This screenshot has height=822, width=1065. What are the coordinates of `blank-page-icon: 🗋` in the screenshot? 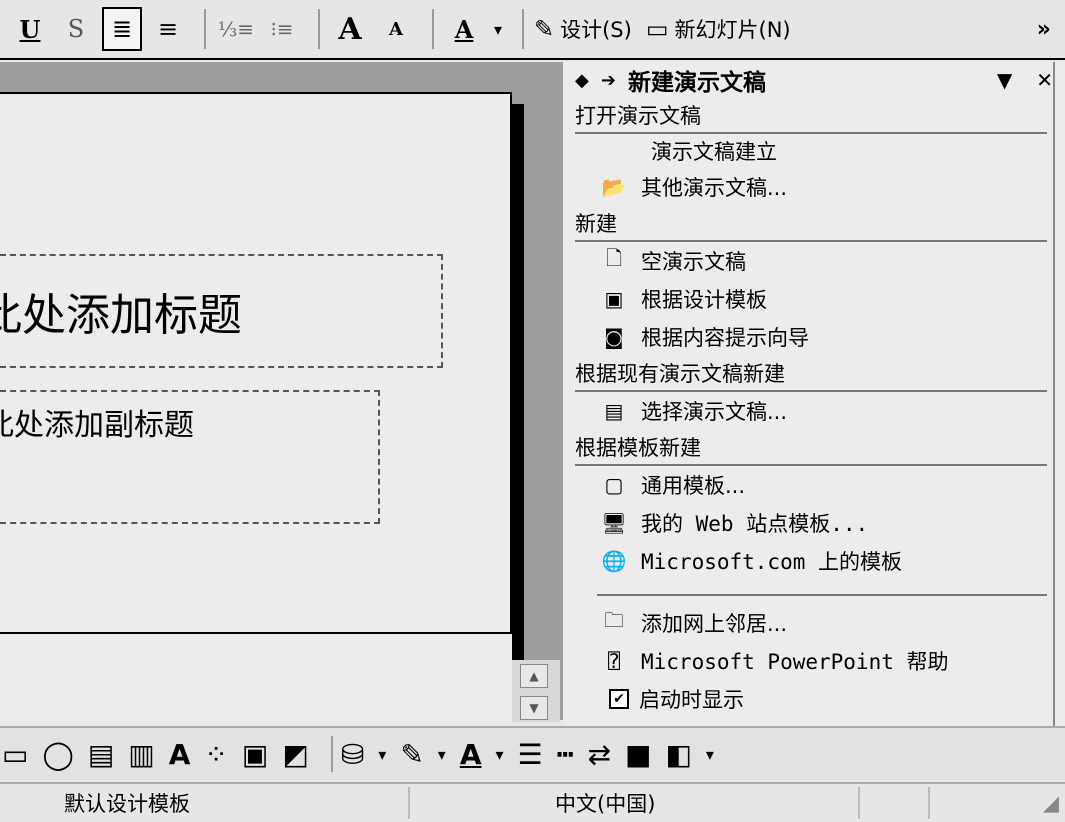 It's located at (614, 258).